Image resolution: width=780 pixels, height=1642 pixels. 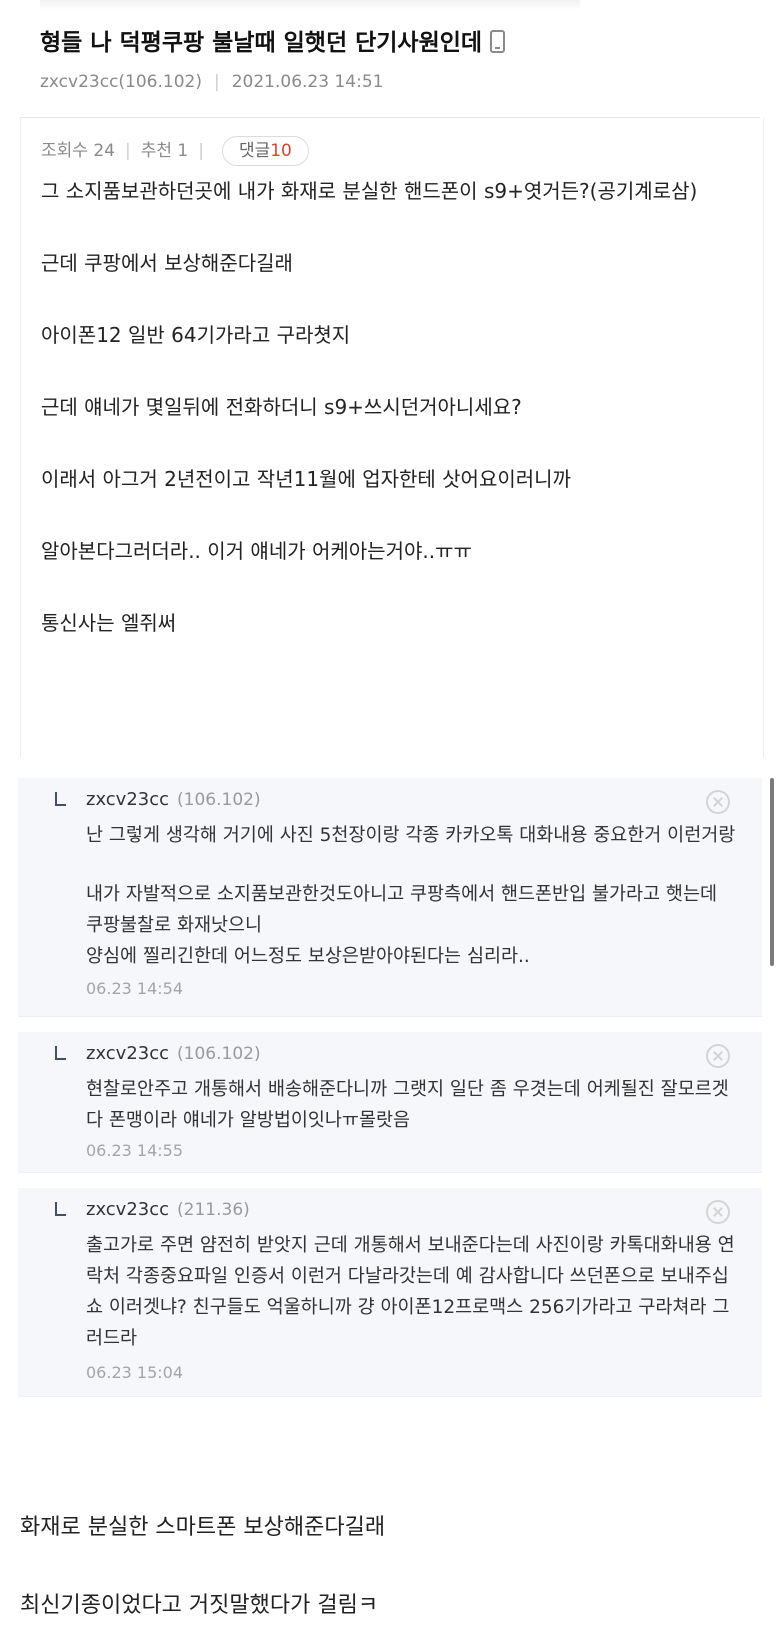 What do you see at coordinates (254, 151) in the screenshot?
I see `comment-count-label: 댓글` at bounding box center [254, 151].